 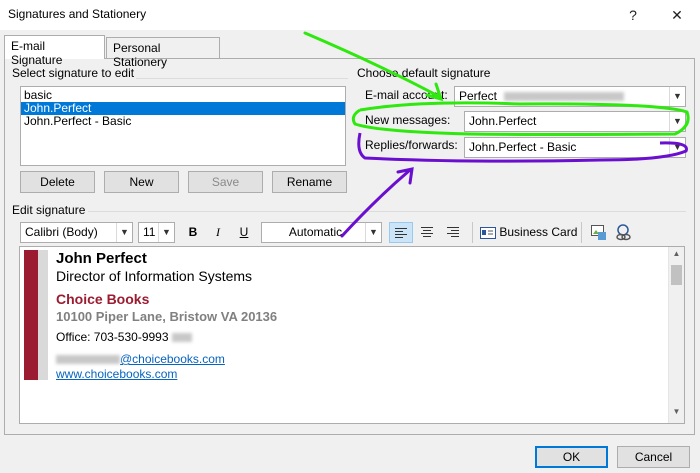 What do you see at coordinates (406, 95) in the screenshot?
I see `email-account-label: E-mail account:` at bounding box center [406, 95].